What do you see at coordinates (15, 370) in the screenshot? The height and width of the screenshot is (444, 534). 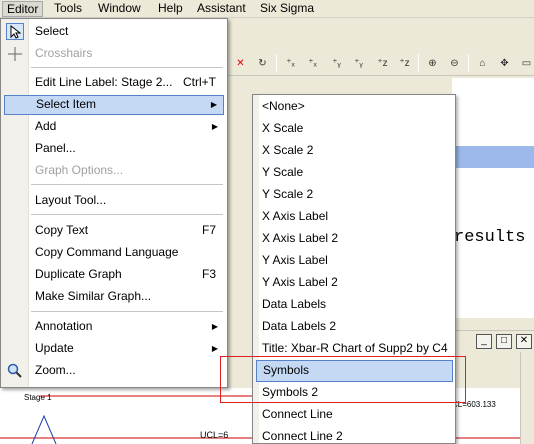 I see `magnifier-icon` at bounding box center [15, 370].